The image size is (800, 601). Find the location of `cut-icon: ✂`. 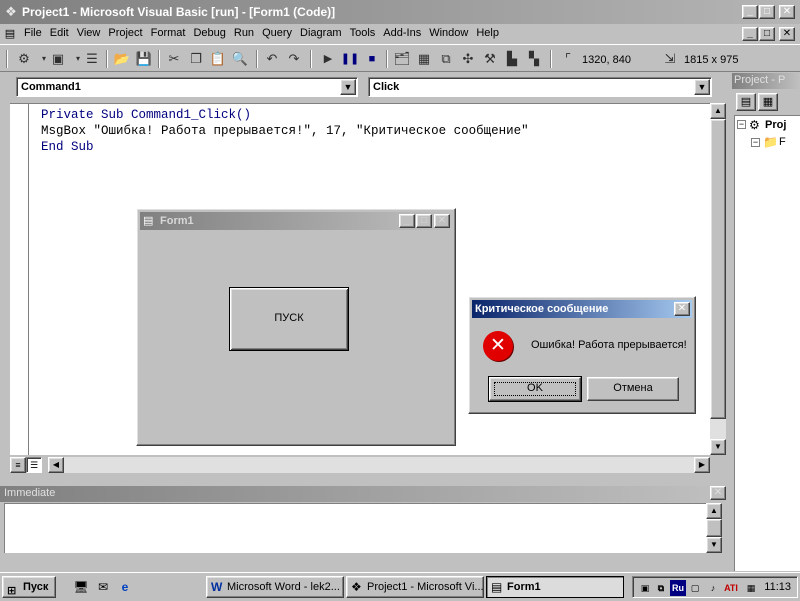

cut-icon: ✂ is located at coordinates (174, 59).